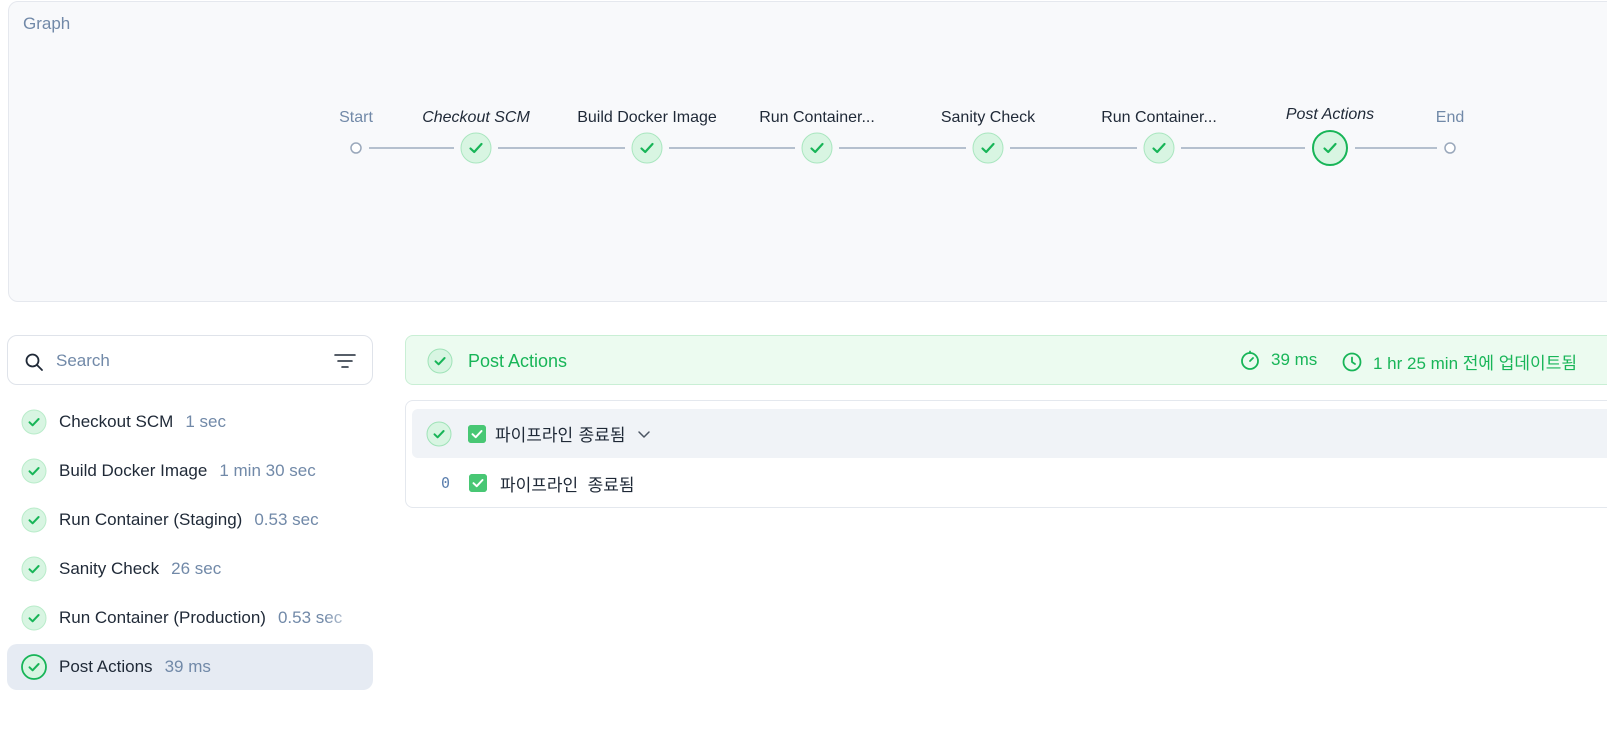 The height and width of the screenshot is (733, 1607). I want to click on stage-detail-header: Post Actions 39 ms 1 hr 25 min 전에 업데이트됨, so click(1006, 360).